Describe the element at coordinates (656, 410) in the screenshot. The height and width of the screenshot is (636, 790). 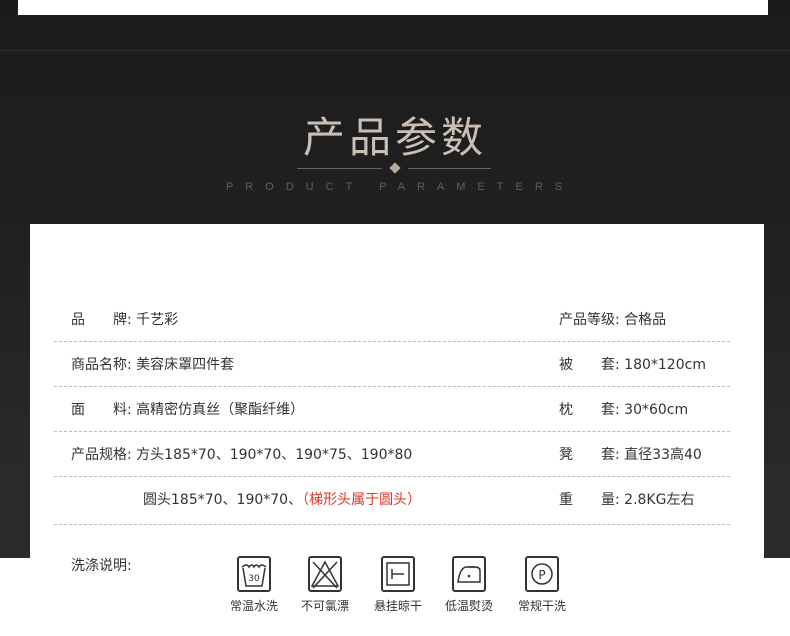
I see `param-value: 30*60cm` at that location.